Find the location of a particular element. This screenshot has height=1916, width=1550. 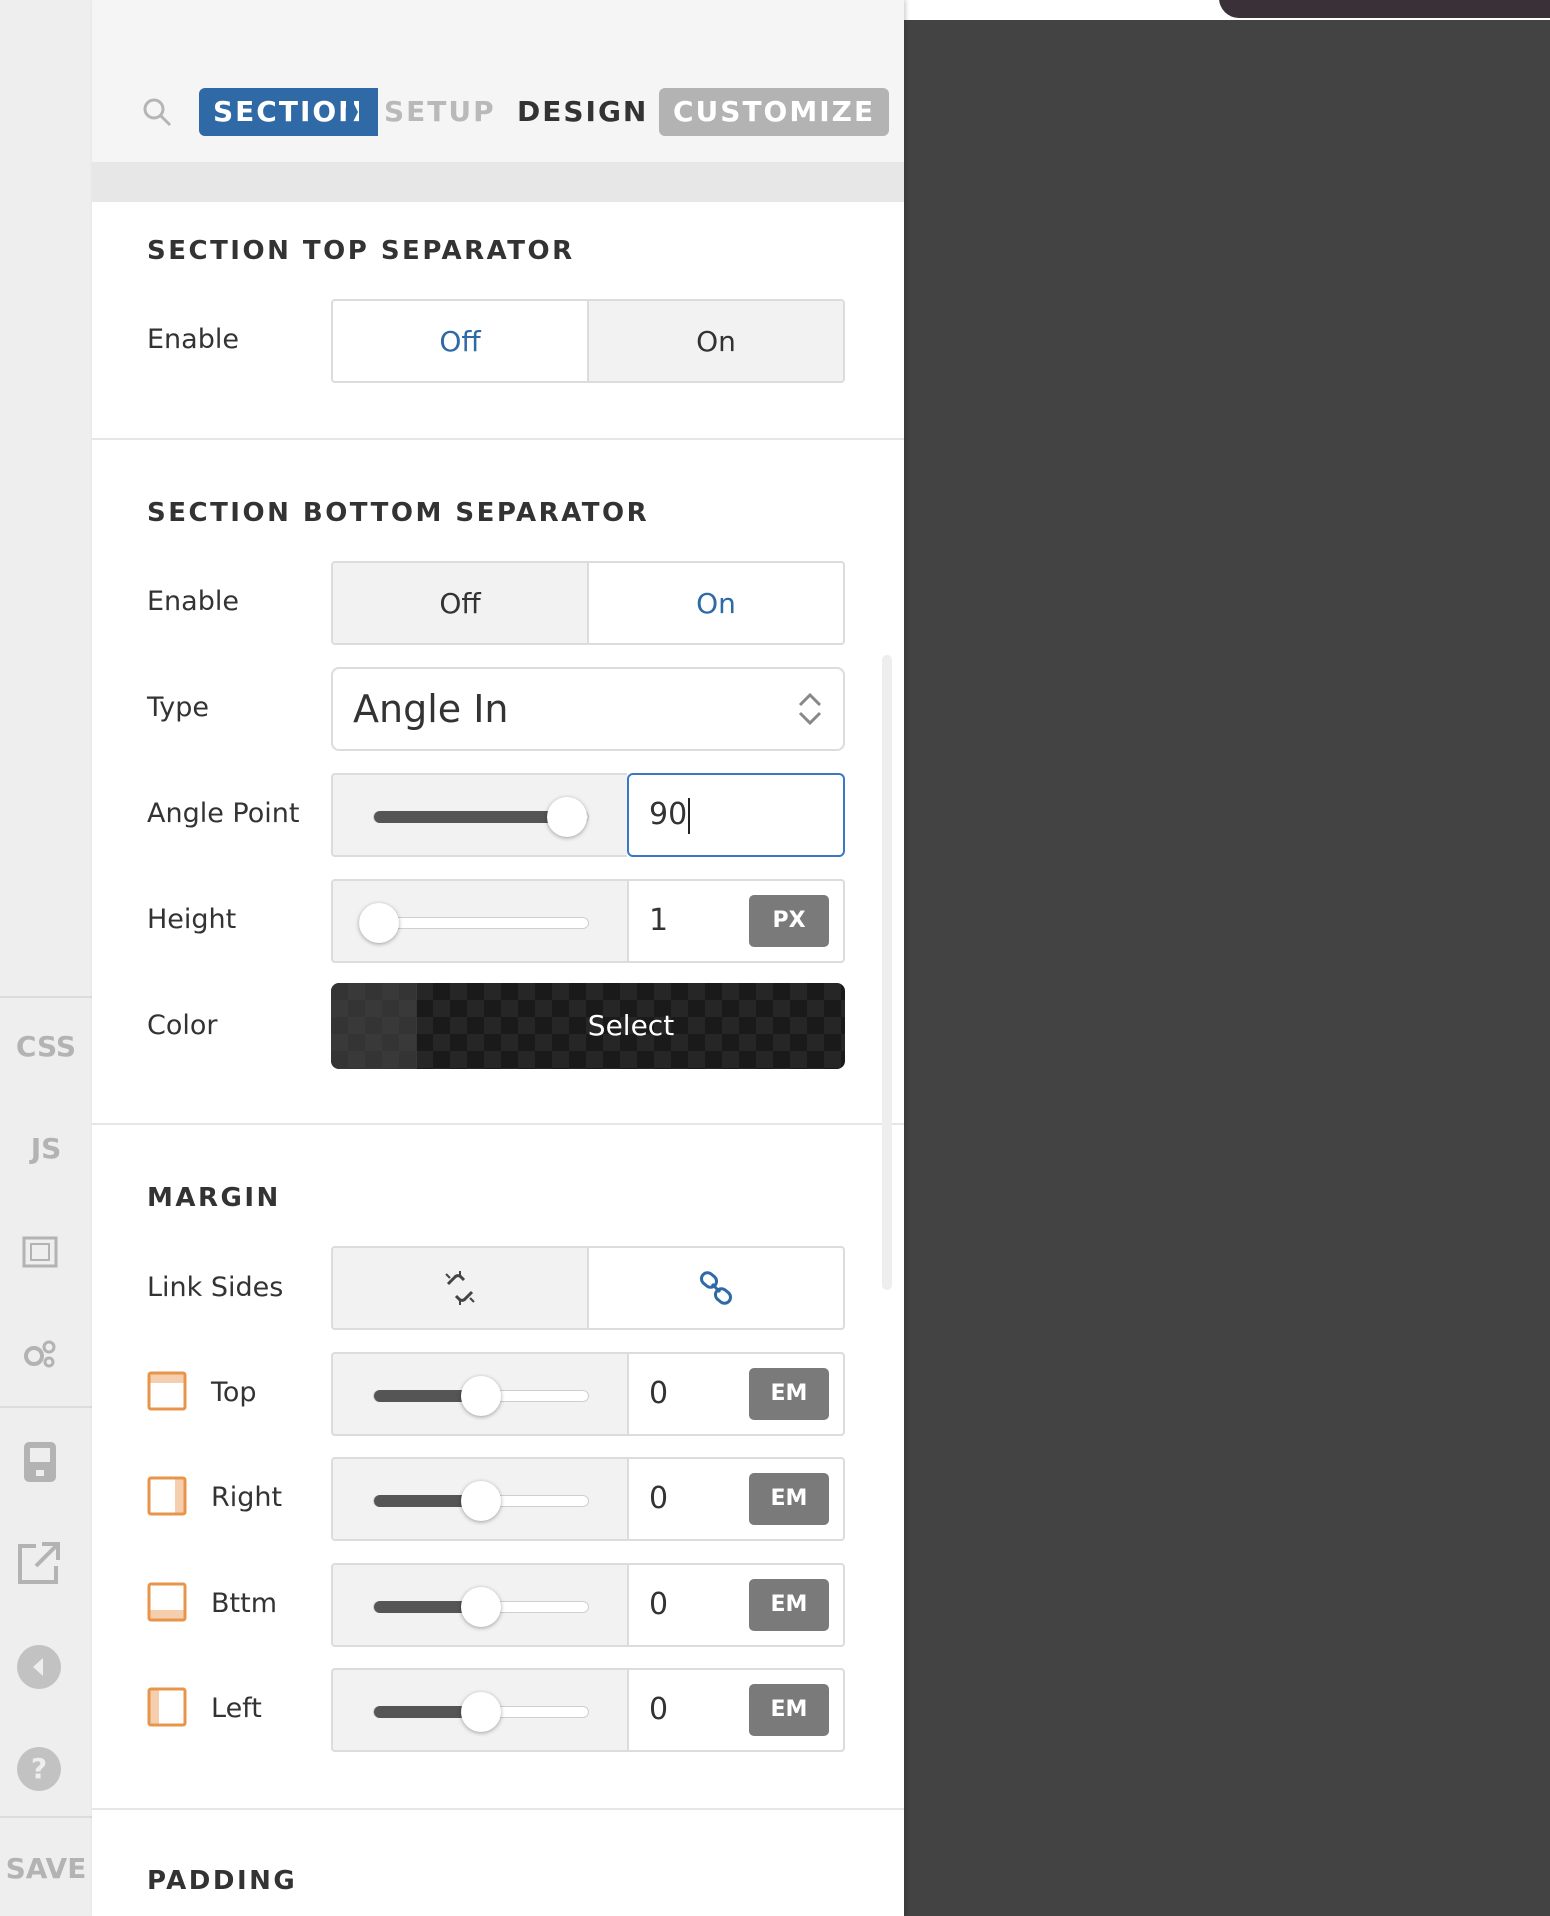

select-arrows-icon is located at coordinates (810, 709).